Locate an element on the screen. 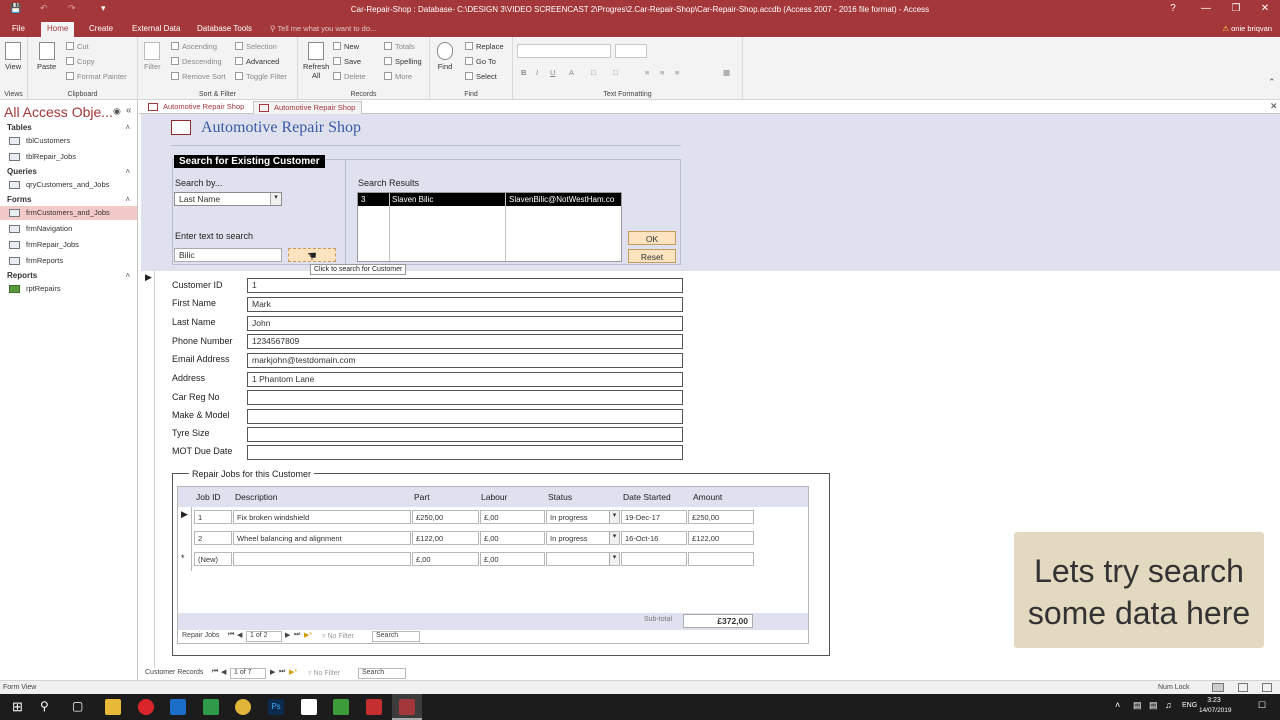  last-name-field: John is located at coordinates (465, 323).